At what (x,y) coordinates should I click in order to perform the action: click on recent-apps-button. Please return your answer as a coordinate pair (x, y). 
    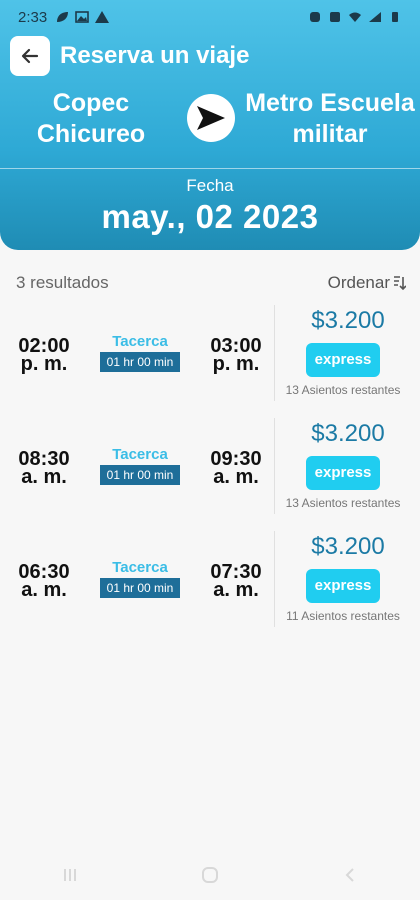
    Looking at the image, I should click on (70, 875).